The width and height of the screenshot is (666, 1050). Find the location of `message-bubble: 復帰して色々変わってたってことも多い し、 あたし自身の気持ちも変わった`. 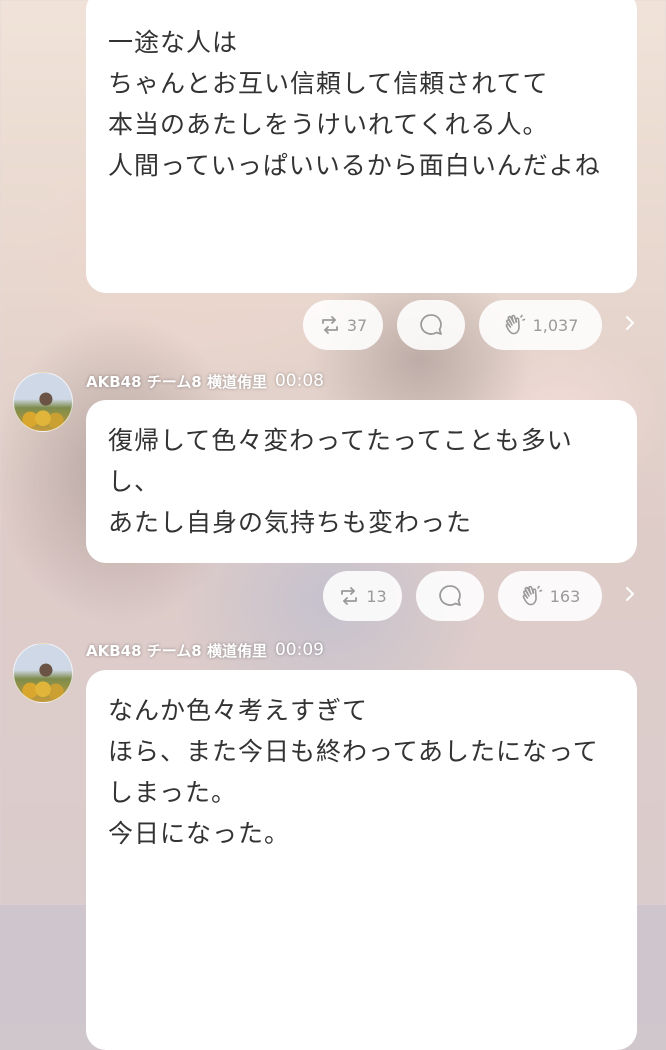

message-bubble: 復帰して色々変わってたってことも多い し、 あたし自身の気持ちも変わった is located at coordinates (361, 481).